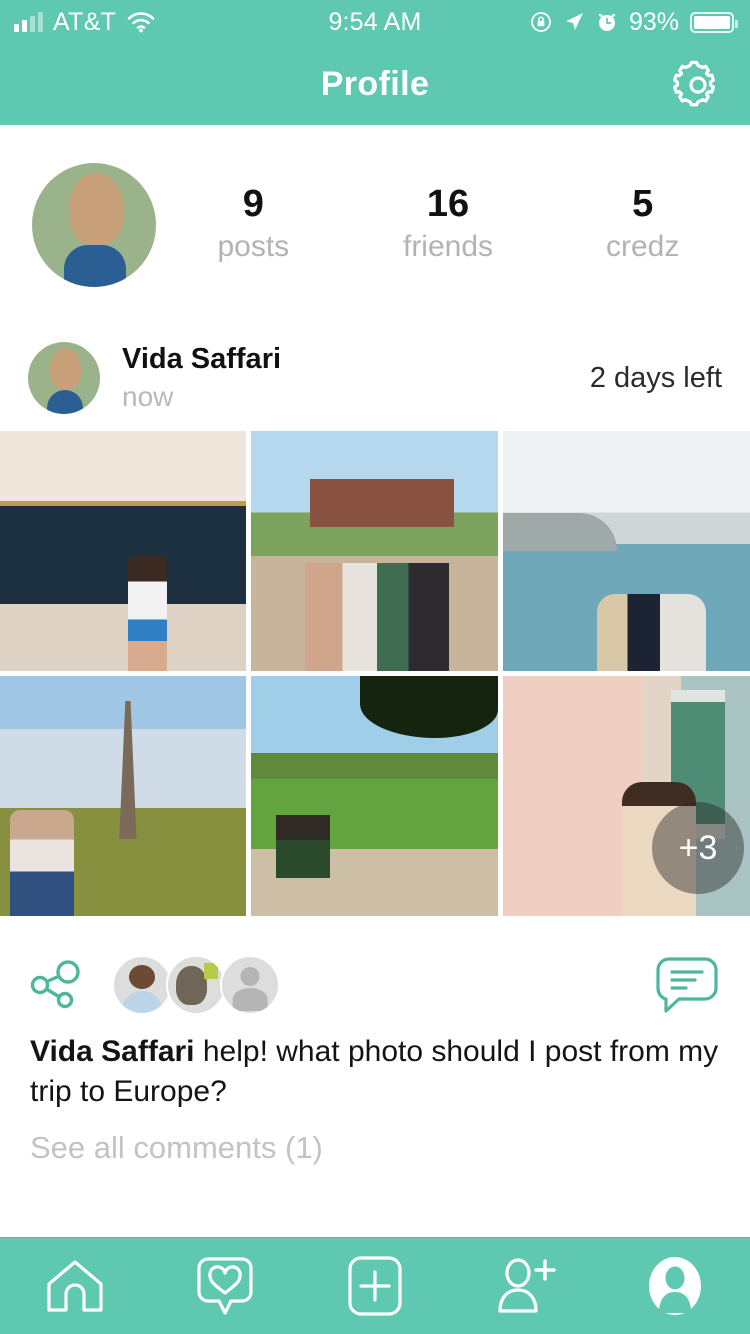  I want to click on share-button, so click(55, 985).